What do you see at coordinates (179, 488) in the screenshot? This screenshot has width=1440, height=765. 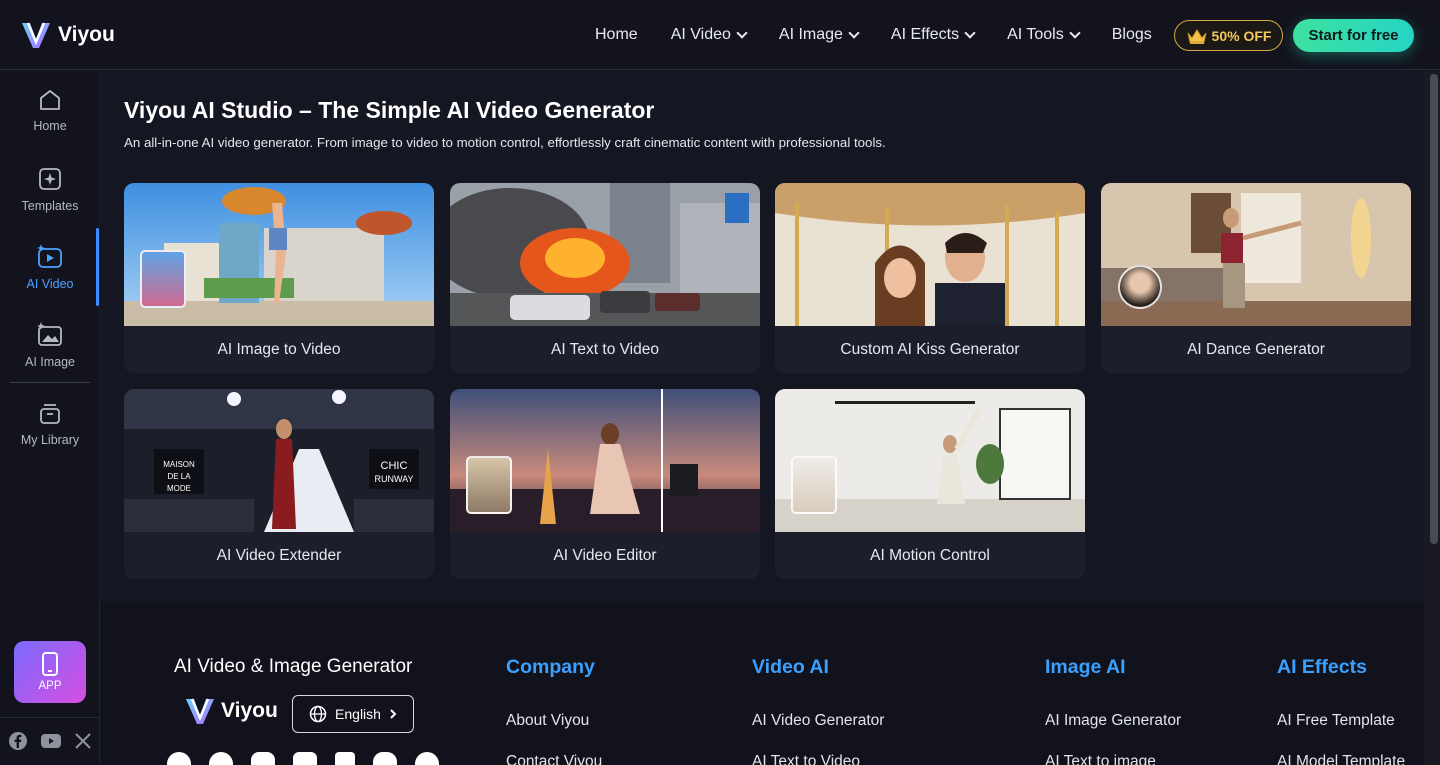 I see `svg-text: MODE` at bounding box center [179, 488].